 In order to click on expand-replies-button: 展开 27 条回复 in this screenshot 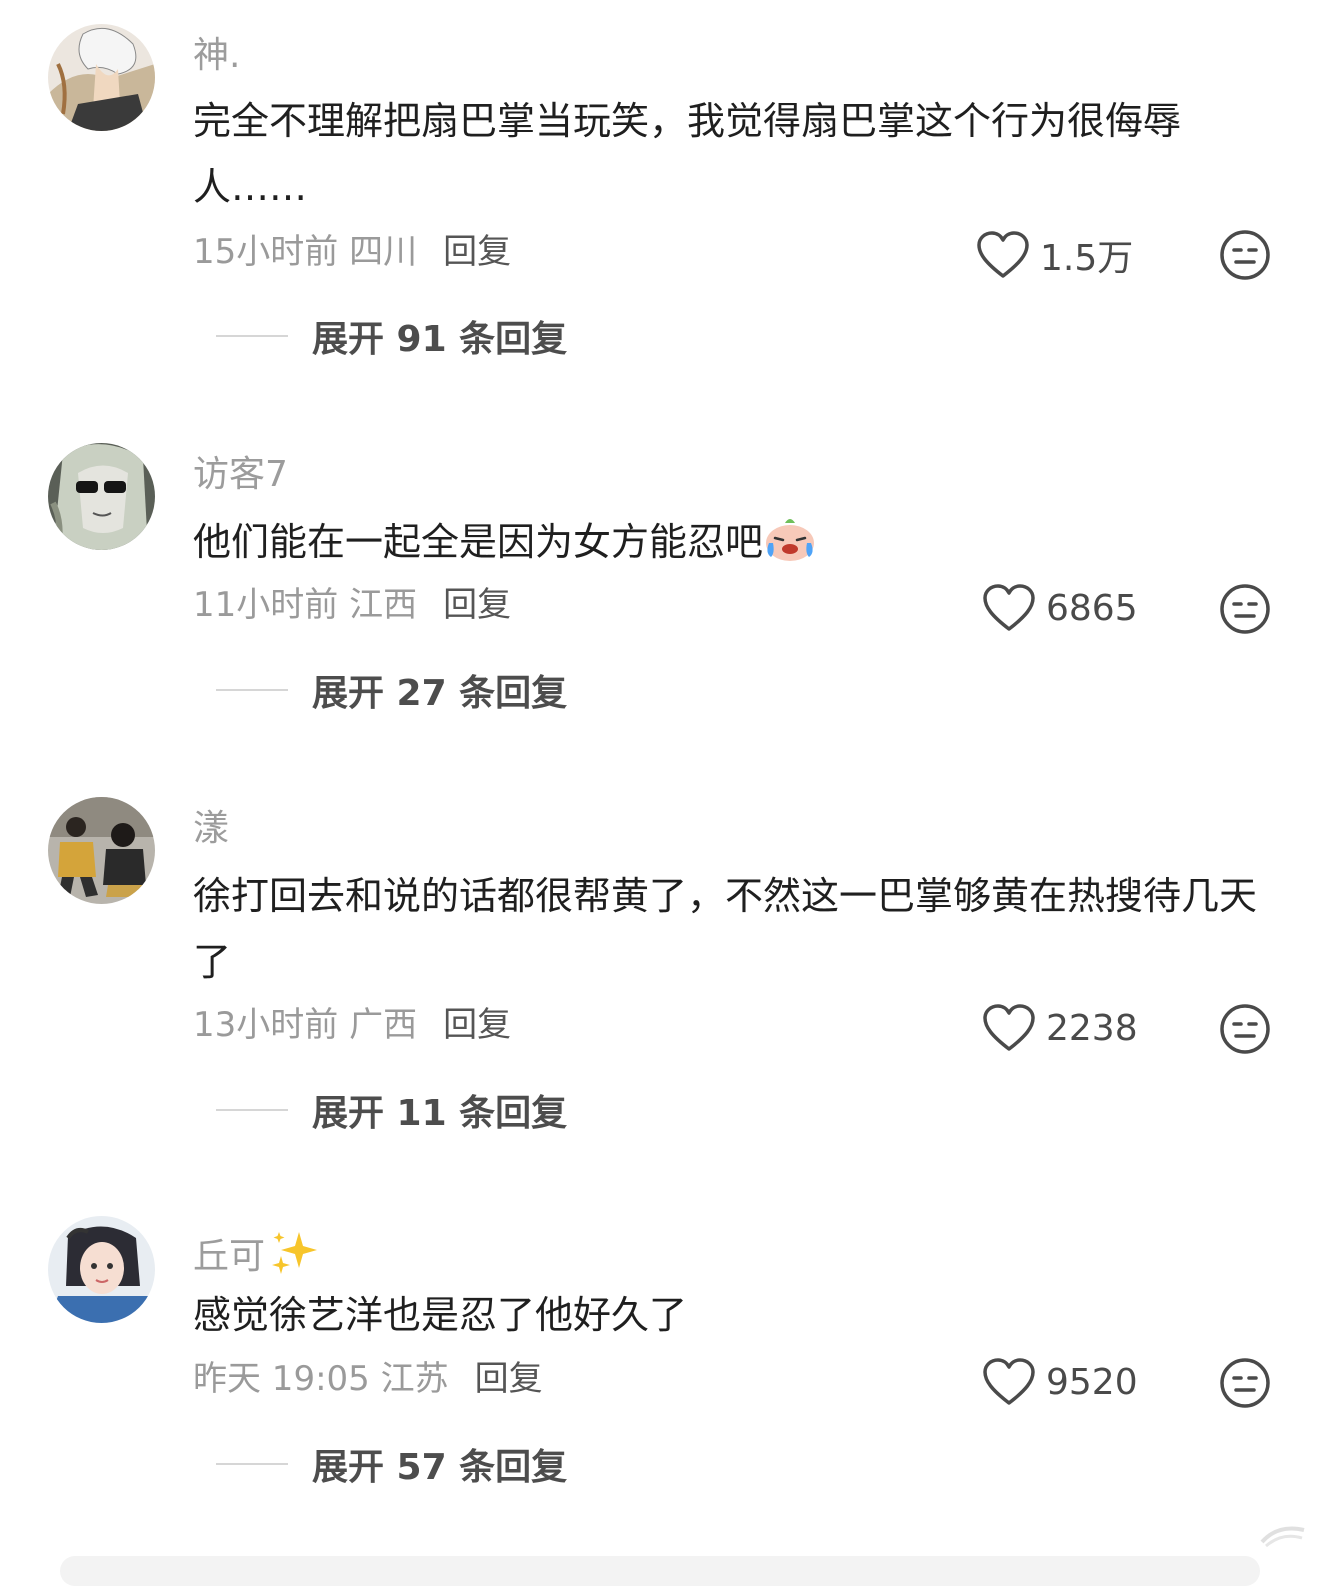, I will do `click(391, 690)`.